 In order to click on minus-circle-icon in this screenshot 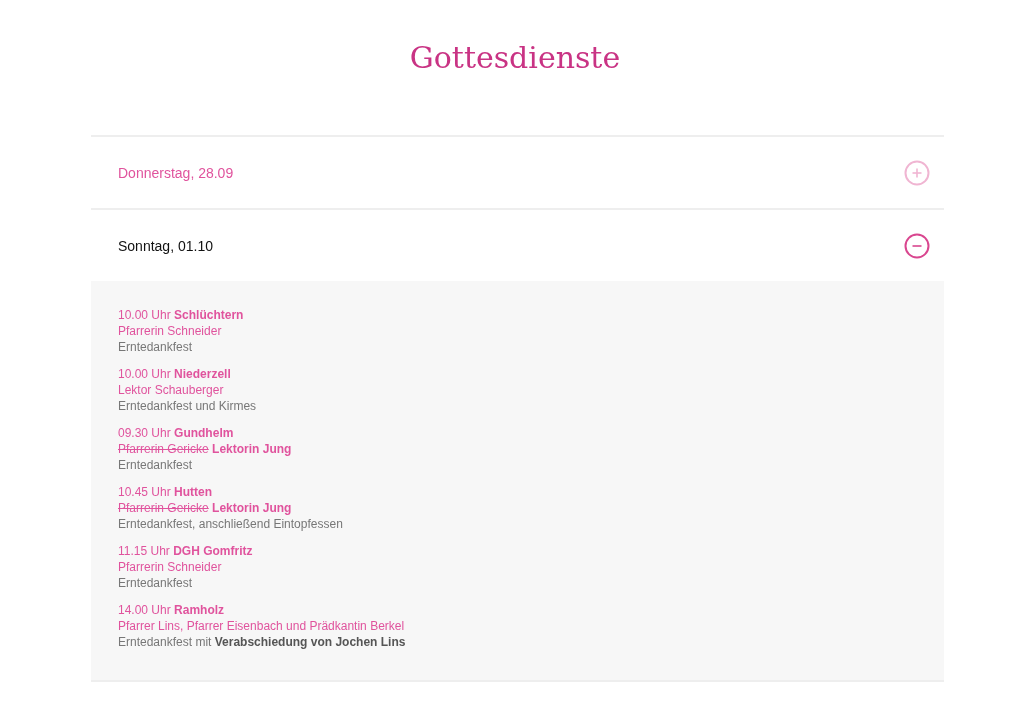, I will do `click(917, 245)`.